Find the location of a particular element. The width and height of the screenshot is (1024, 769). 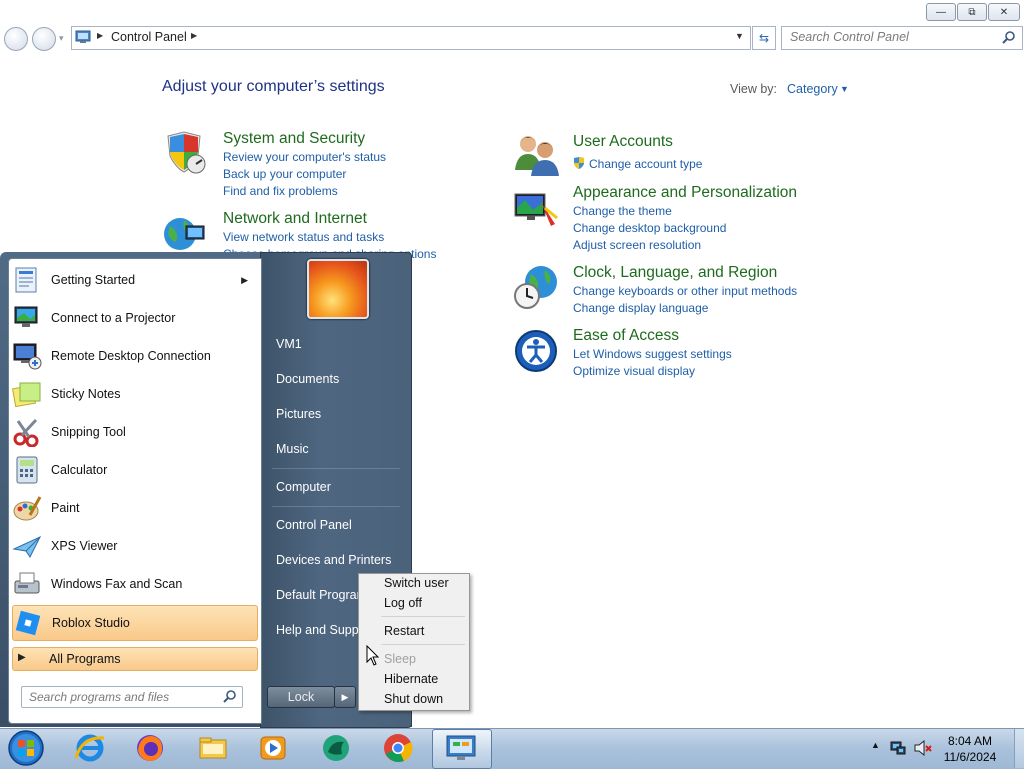

back-button is located at coordinates (16, 39).